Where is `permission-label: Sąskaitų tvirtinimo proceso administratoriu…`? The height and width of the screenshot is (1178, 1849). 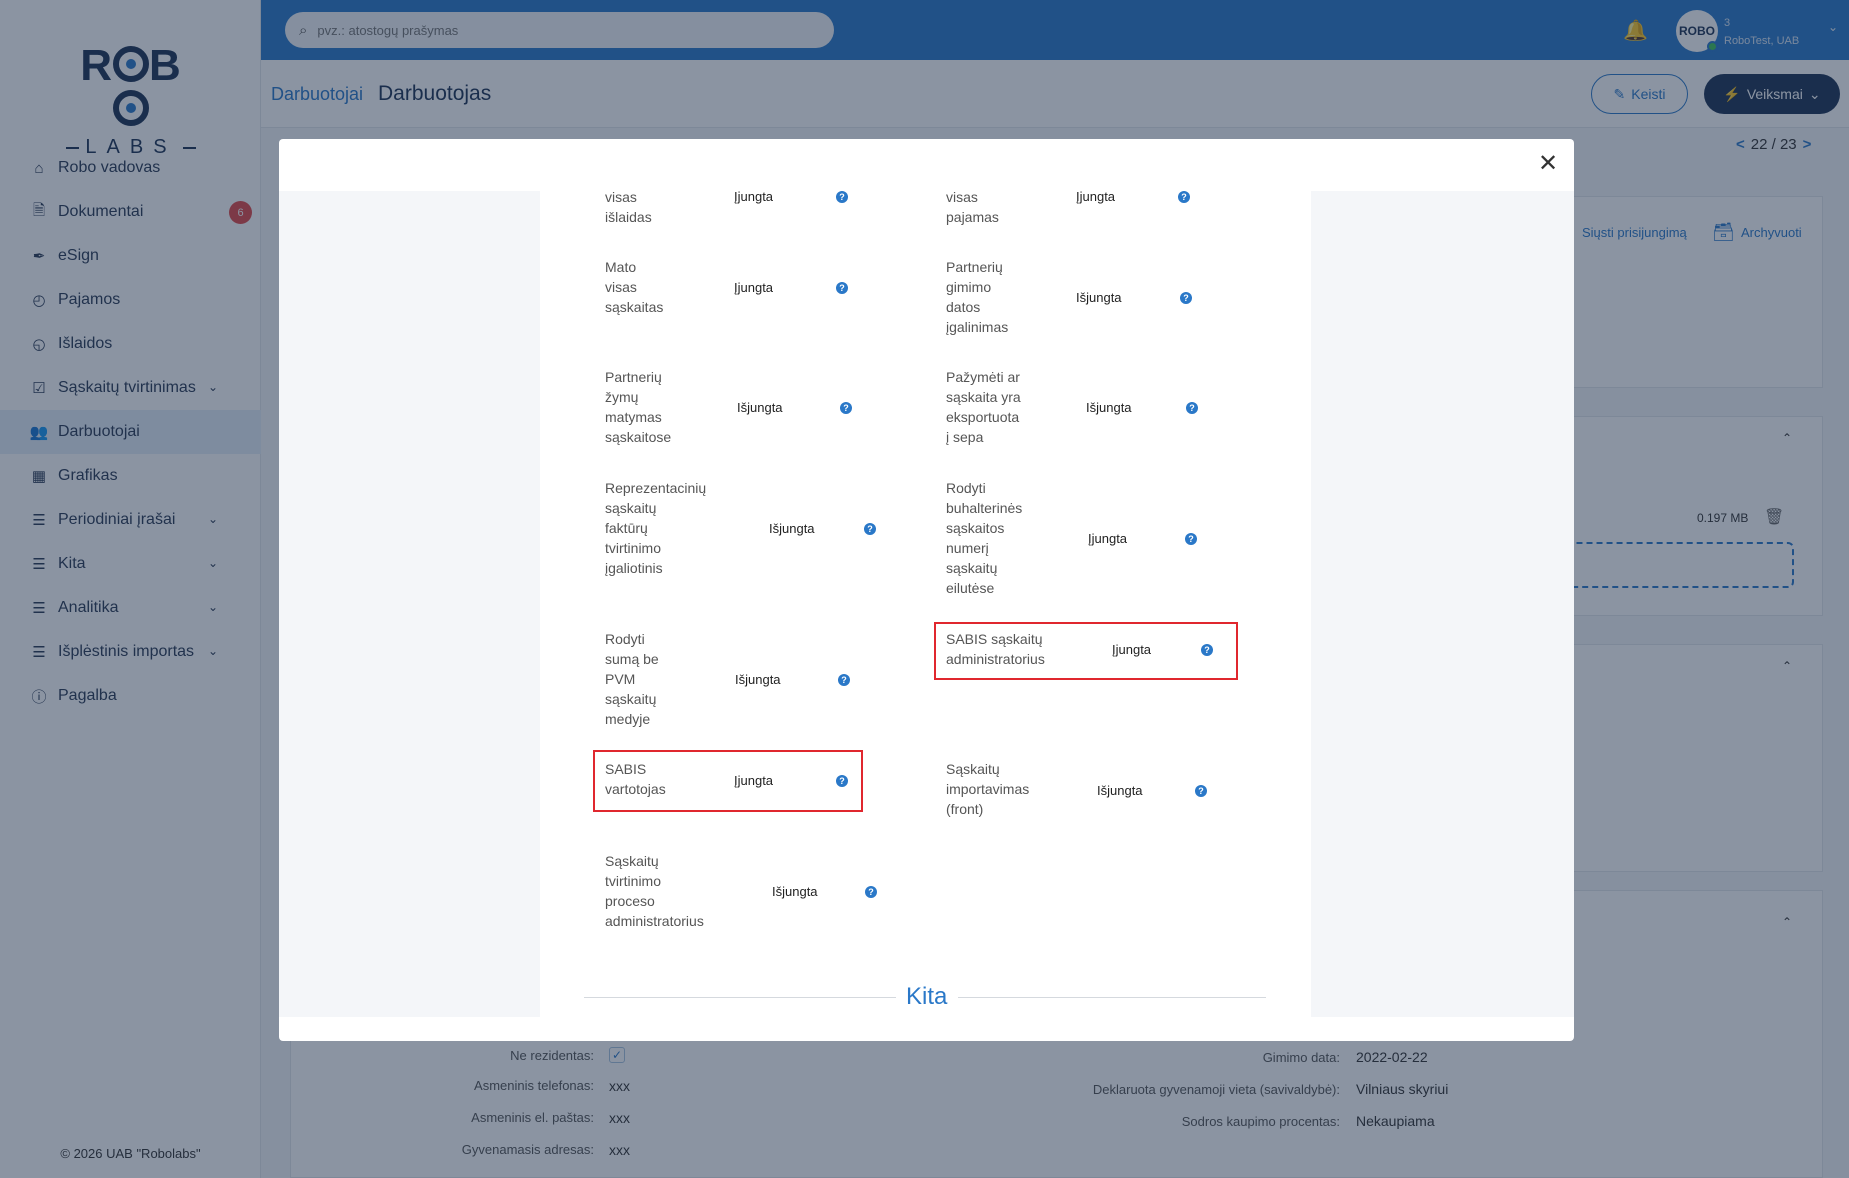
permission-label: Sąskaitų tvirtinimo proceso administratoriu… is located at coordinates (654, 891).